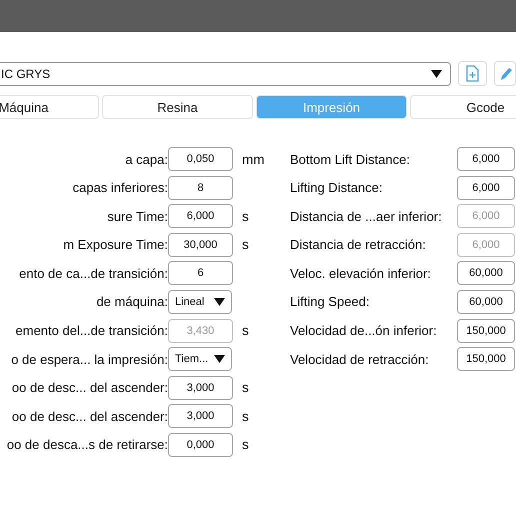  What do you see at coordinates (358, 244) in the screenshot?
I see `field-label: Distancia de retracción:` at bounding box center [358, 244].